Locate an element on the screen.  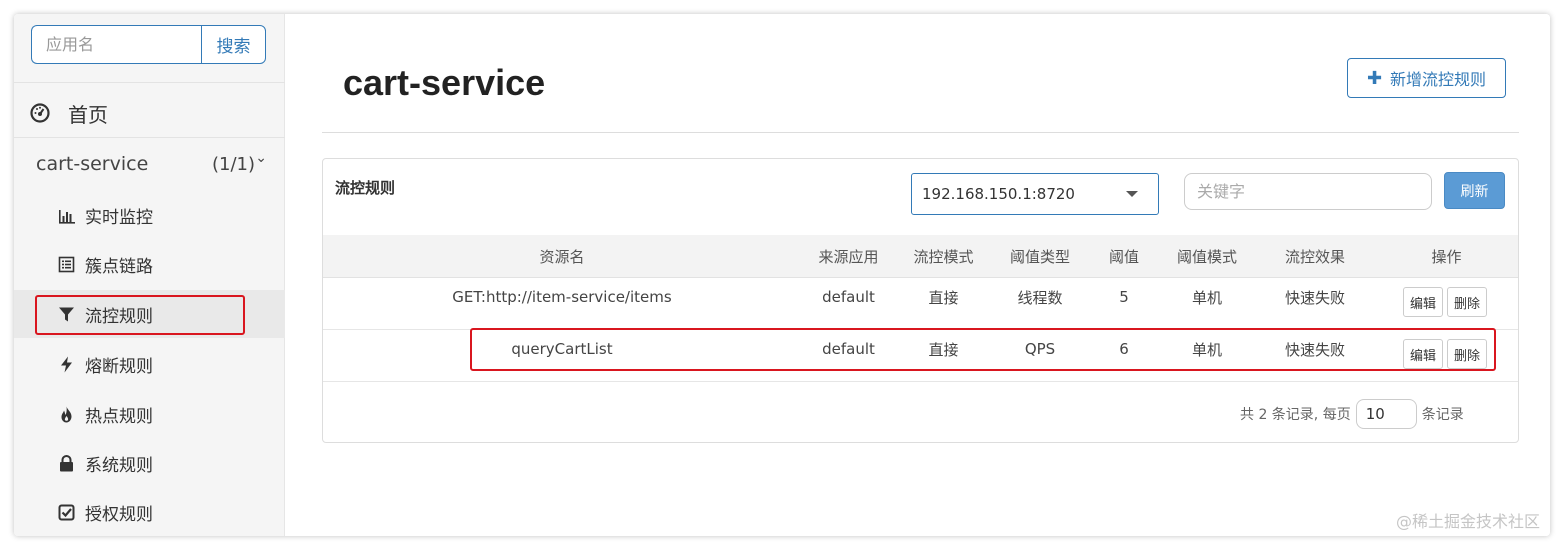
filter-icon is located at coordinates (66, 314).